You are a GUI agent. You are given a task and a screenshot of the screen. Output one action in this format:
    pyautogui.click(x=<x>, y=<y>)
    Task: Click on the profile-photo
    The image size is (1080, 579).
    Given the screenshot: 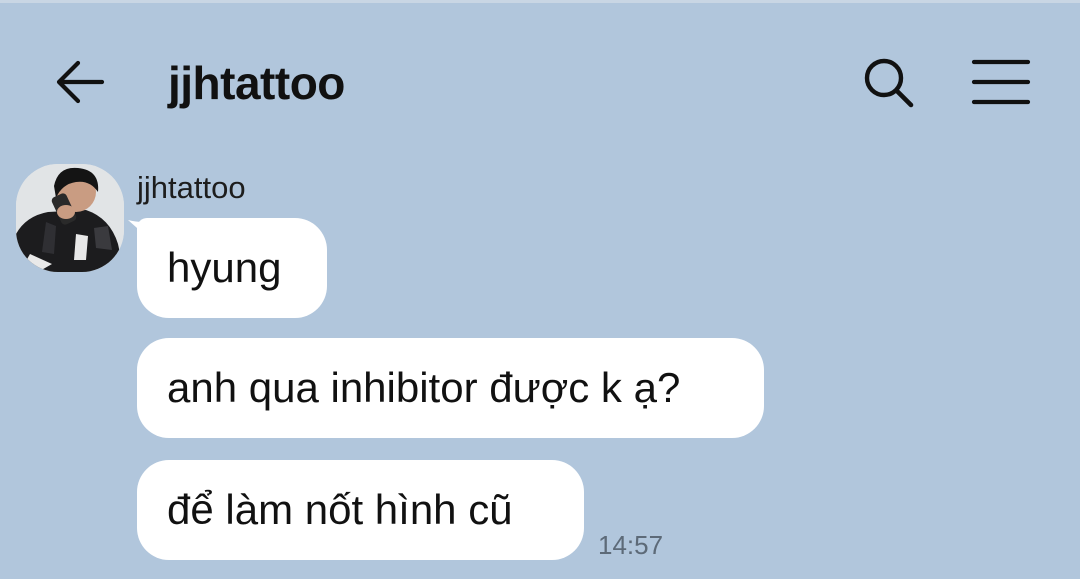 What is the action you would take?
    pyautogui.click(x=70, y=218)
    